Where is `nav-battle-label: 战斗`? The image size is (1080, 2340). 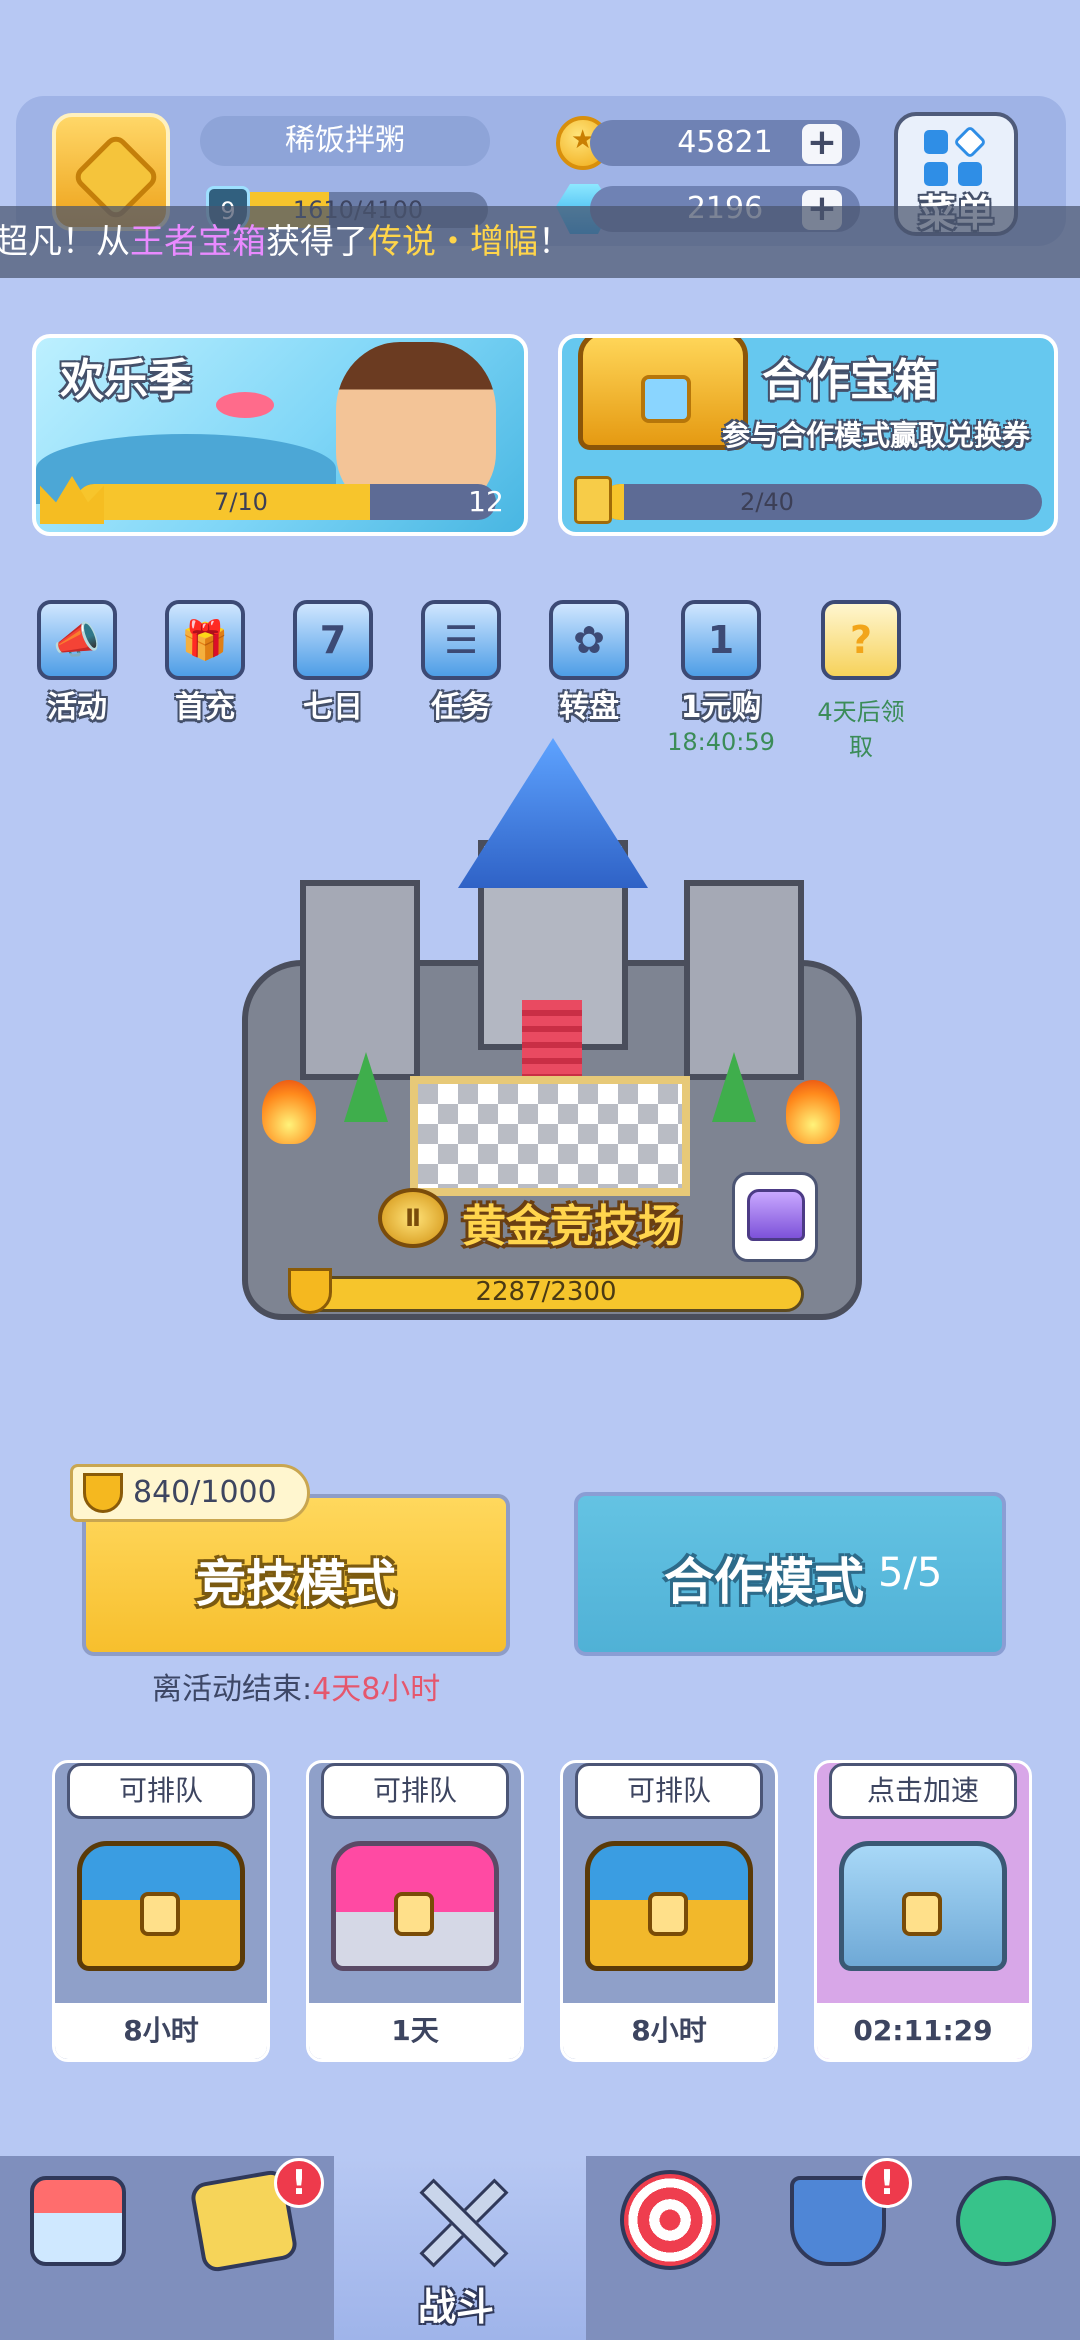
nav-battle-label: 战斗 is located at coordinates (456, 2307).